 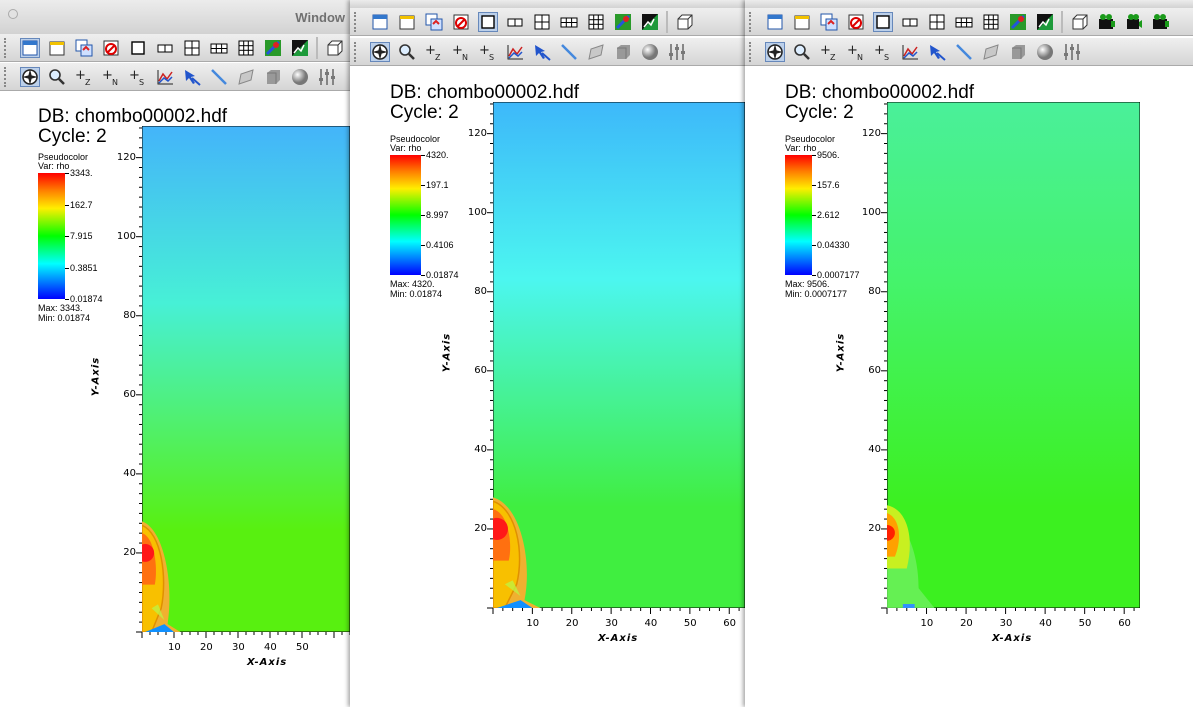 I want to click on y-axis-label: Y-Axis, so click(x=447, y=352).